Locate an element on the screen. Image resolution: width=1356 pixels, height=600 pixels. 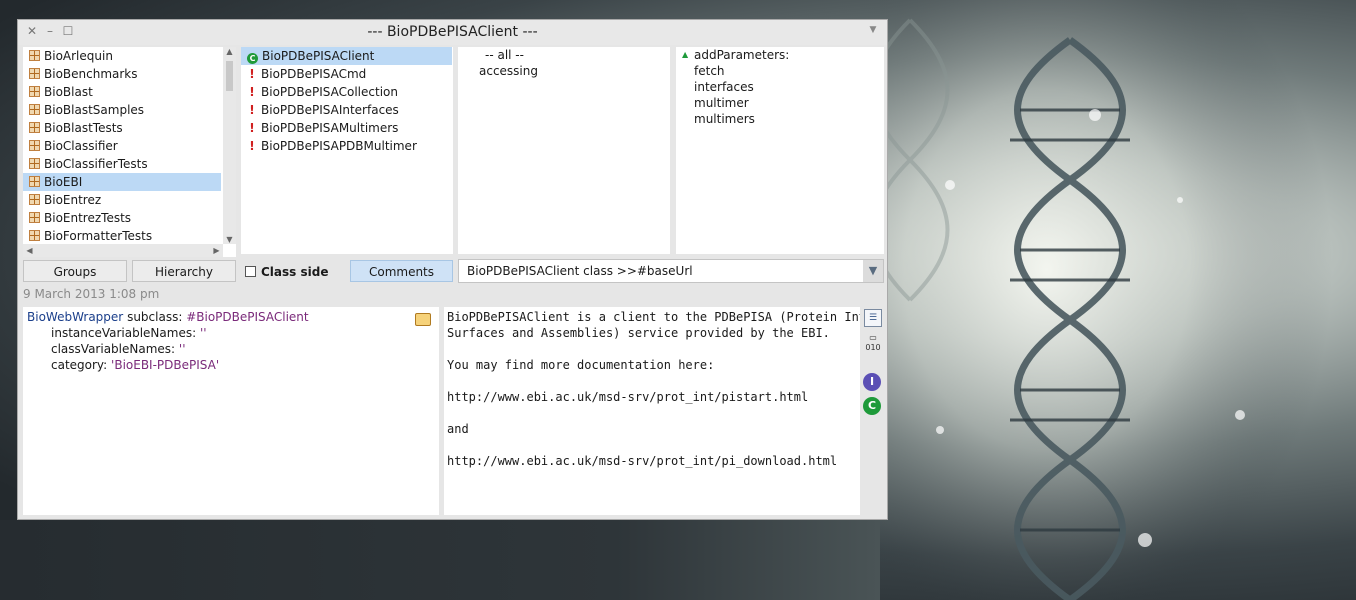
groups-button: Groups is located at coordinates (75, 271).